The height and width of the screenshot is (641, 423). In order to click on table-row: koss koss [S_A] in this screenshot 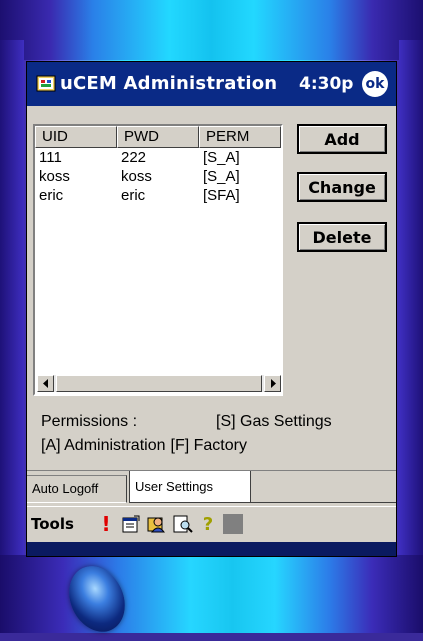, I will do `click(158, 176)`.